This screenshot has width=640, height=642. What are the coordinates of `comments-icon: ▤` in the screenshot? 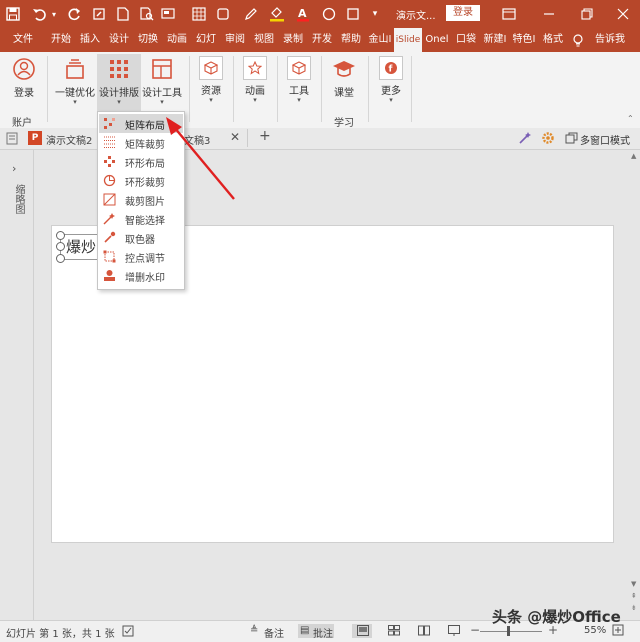 It's located at (304, 630).